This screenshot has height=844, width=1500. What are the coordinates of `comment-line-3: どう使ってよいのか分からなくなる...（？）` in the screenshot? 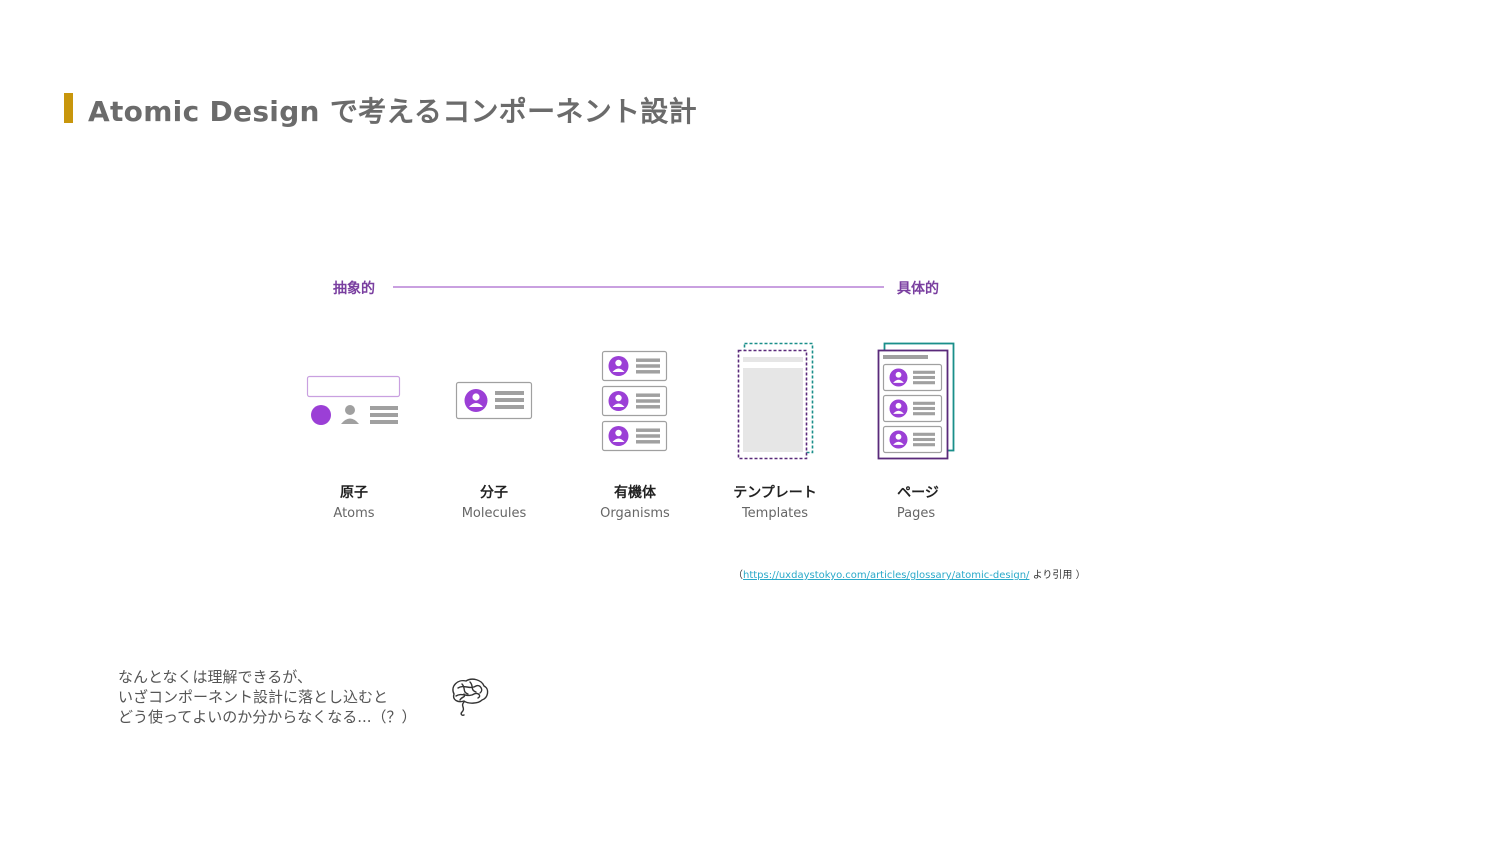 It's located at (267, 717).